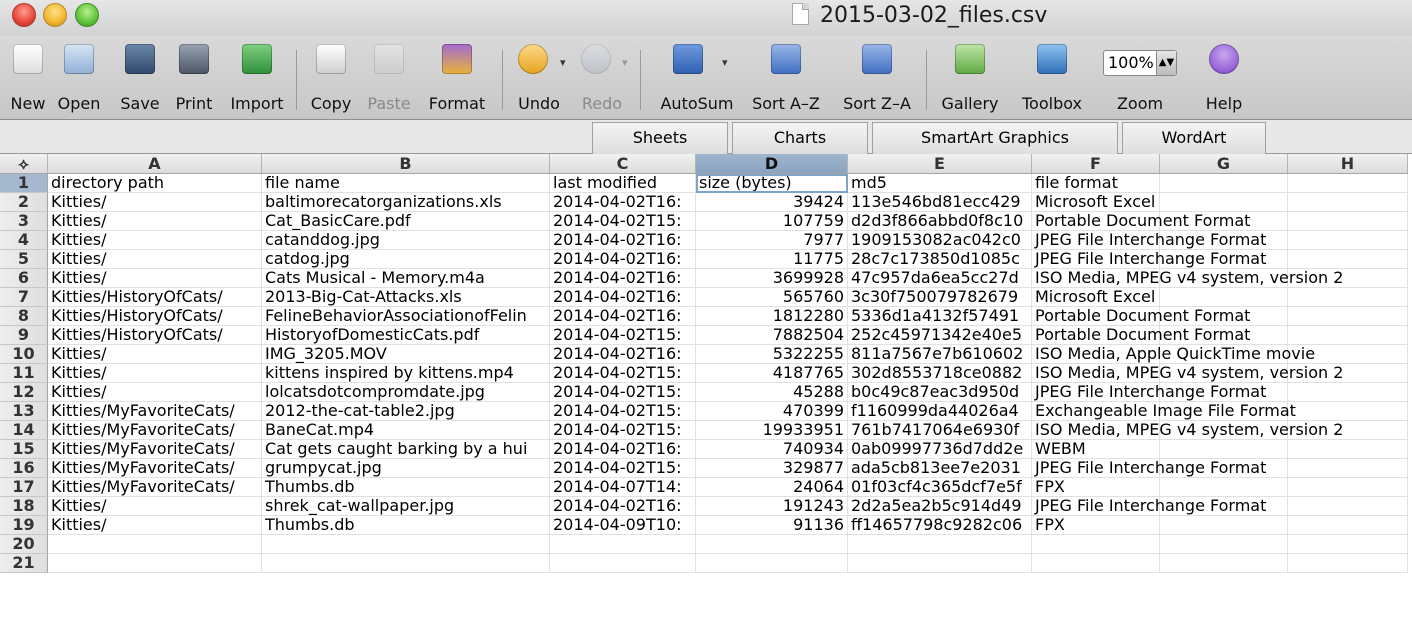 Image resolution: width=1412 pixels, height=642 pixels. Describe the element at coordinates (623, 449) in the screenshot. I see `cell-c15: 2014-04-02T16:` at that location.